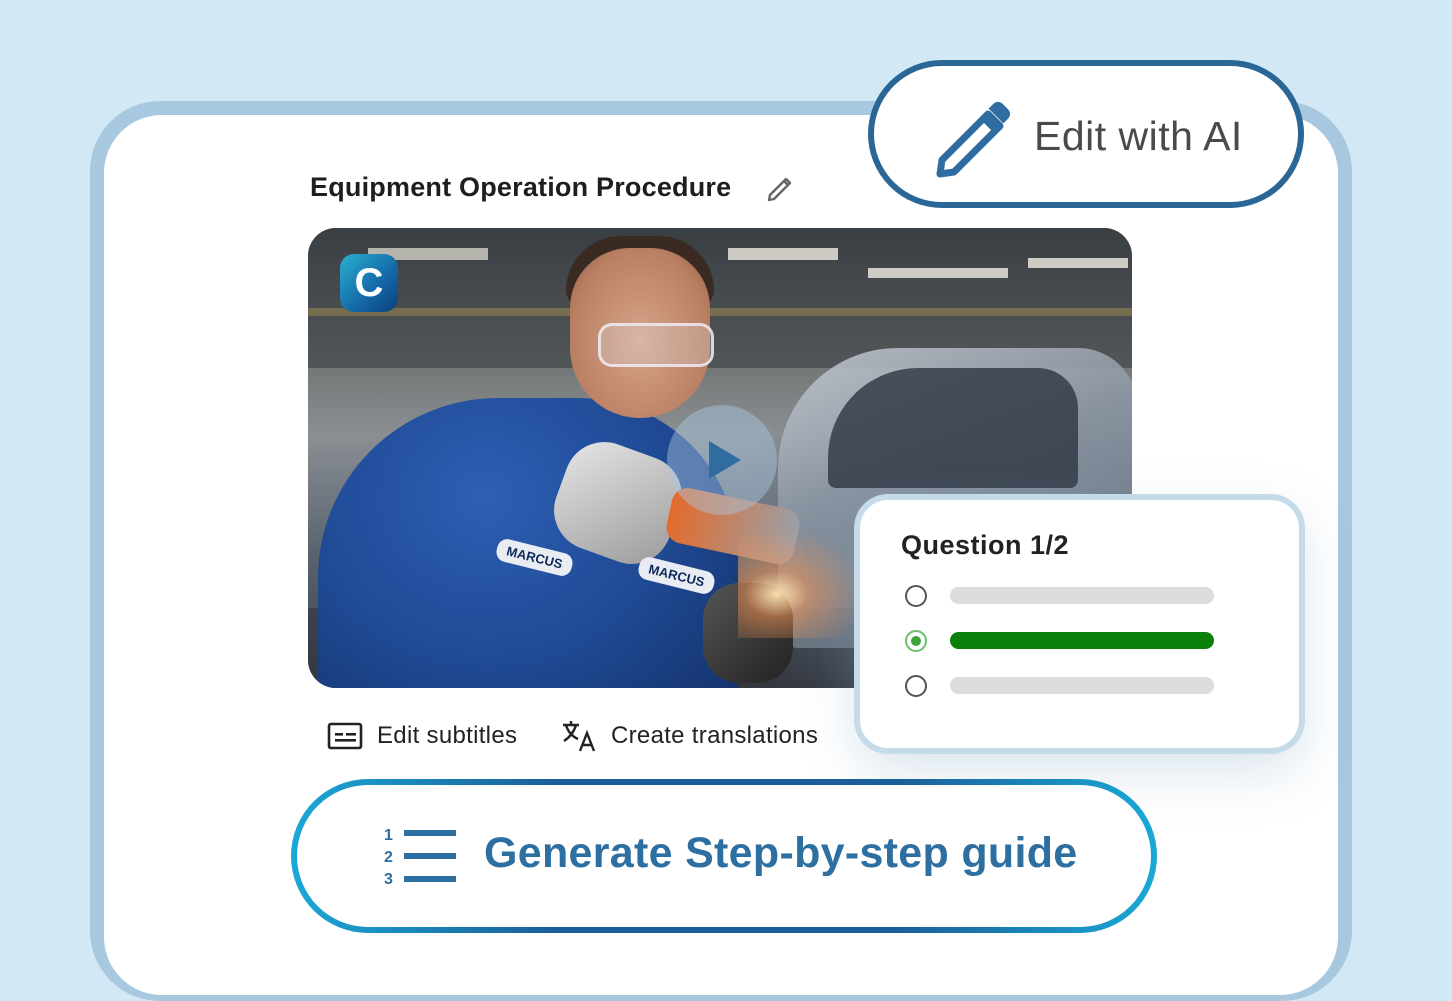 The image size is (1452, 1001). Describe the element at coordinates (388, 835) in the screenshot. I see `svg-text: 1` at that location.